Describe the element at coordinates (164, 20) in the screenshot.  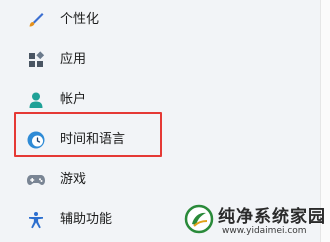
I see `sidebar-item-personalization: 个性化` at that location.